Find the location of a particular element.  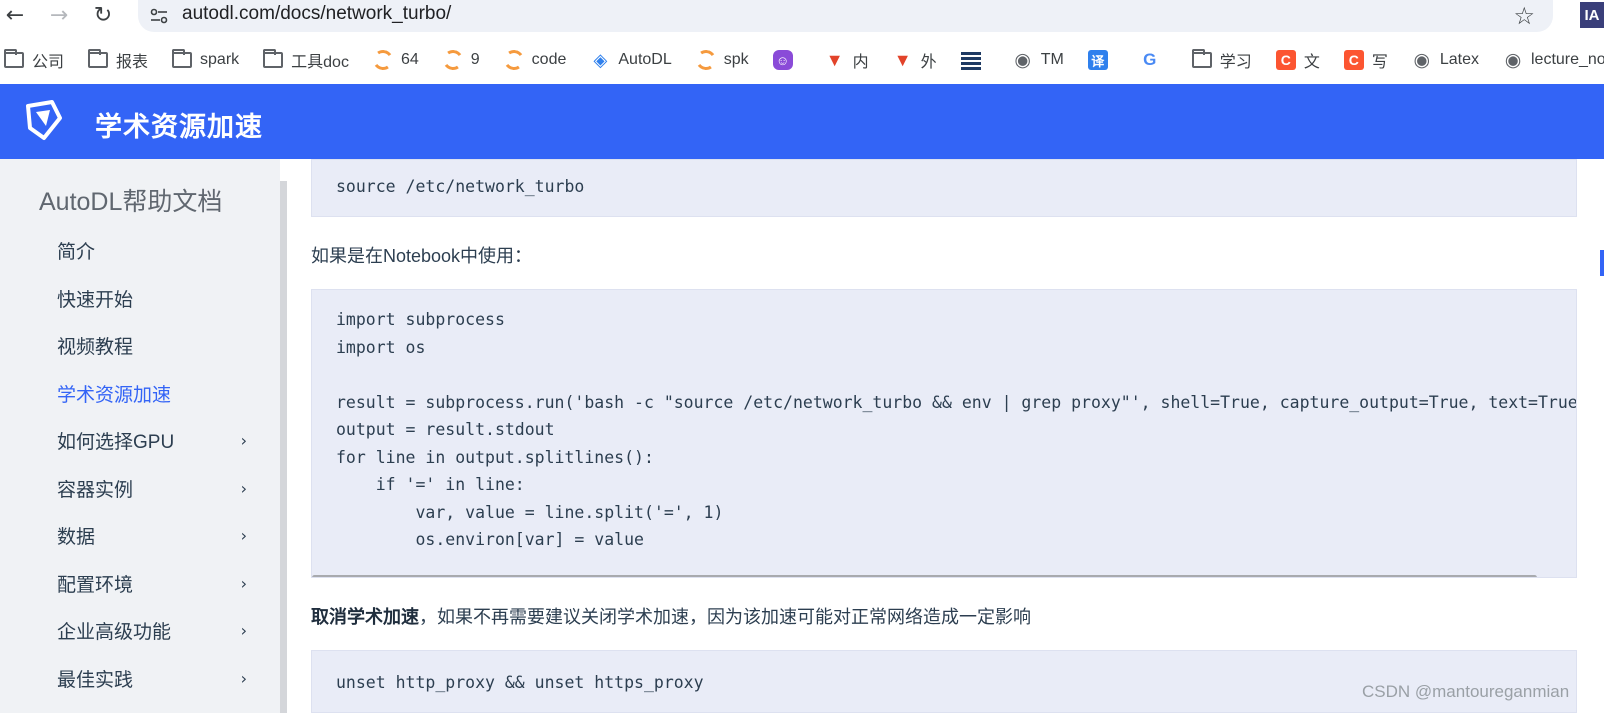

autodl-logo-icon is located at coordinates (44, 120).